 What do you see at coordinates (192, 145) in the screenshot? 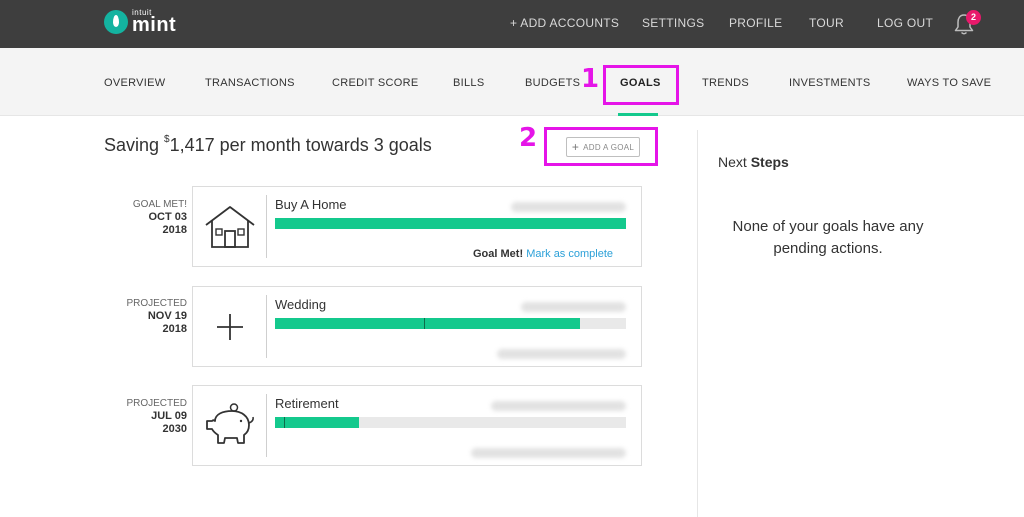
I see `summary-amount: 1,417` at bounding box center [192, 145].